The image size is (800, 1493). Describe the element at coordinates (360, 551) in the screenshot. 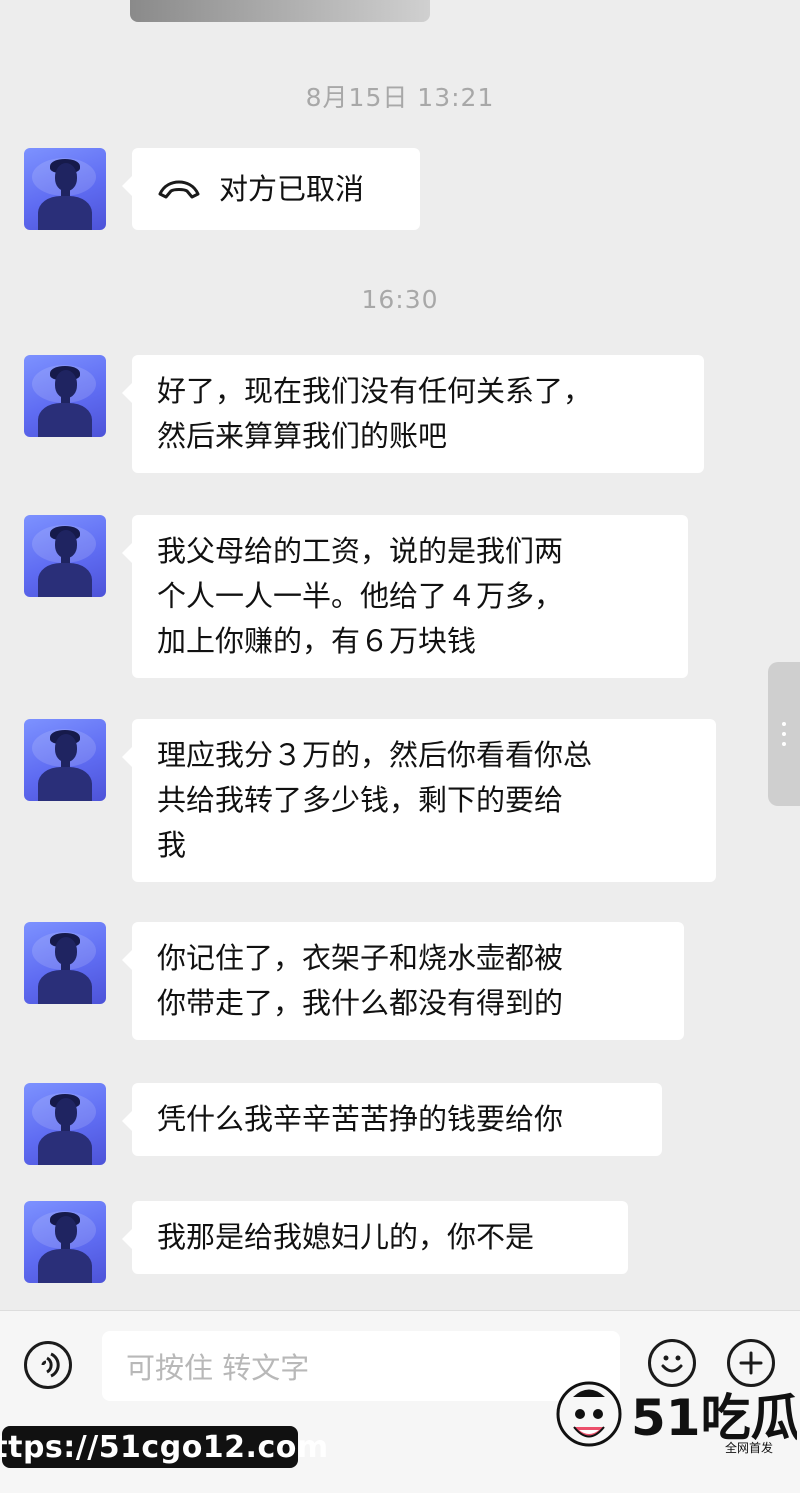

I see `message-line: 我父母给的工资，说的是我们两` at that location.